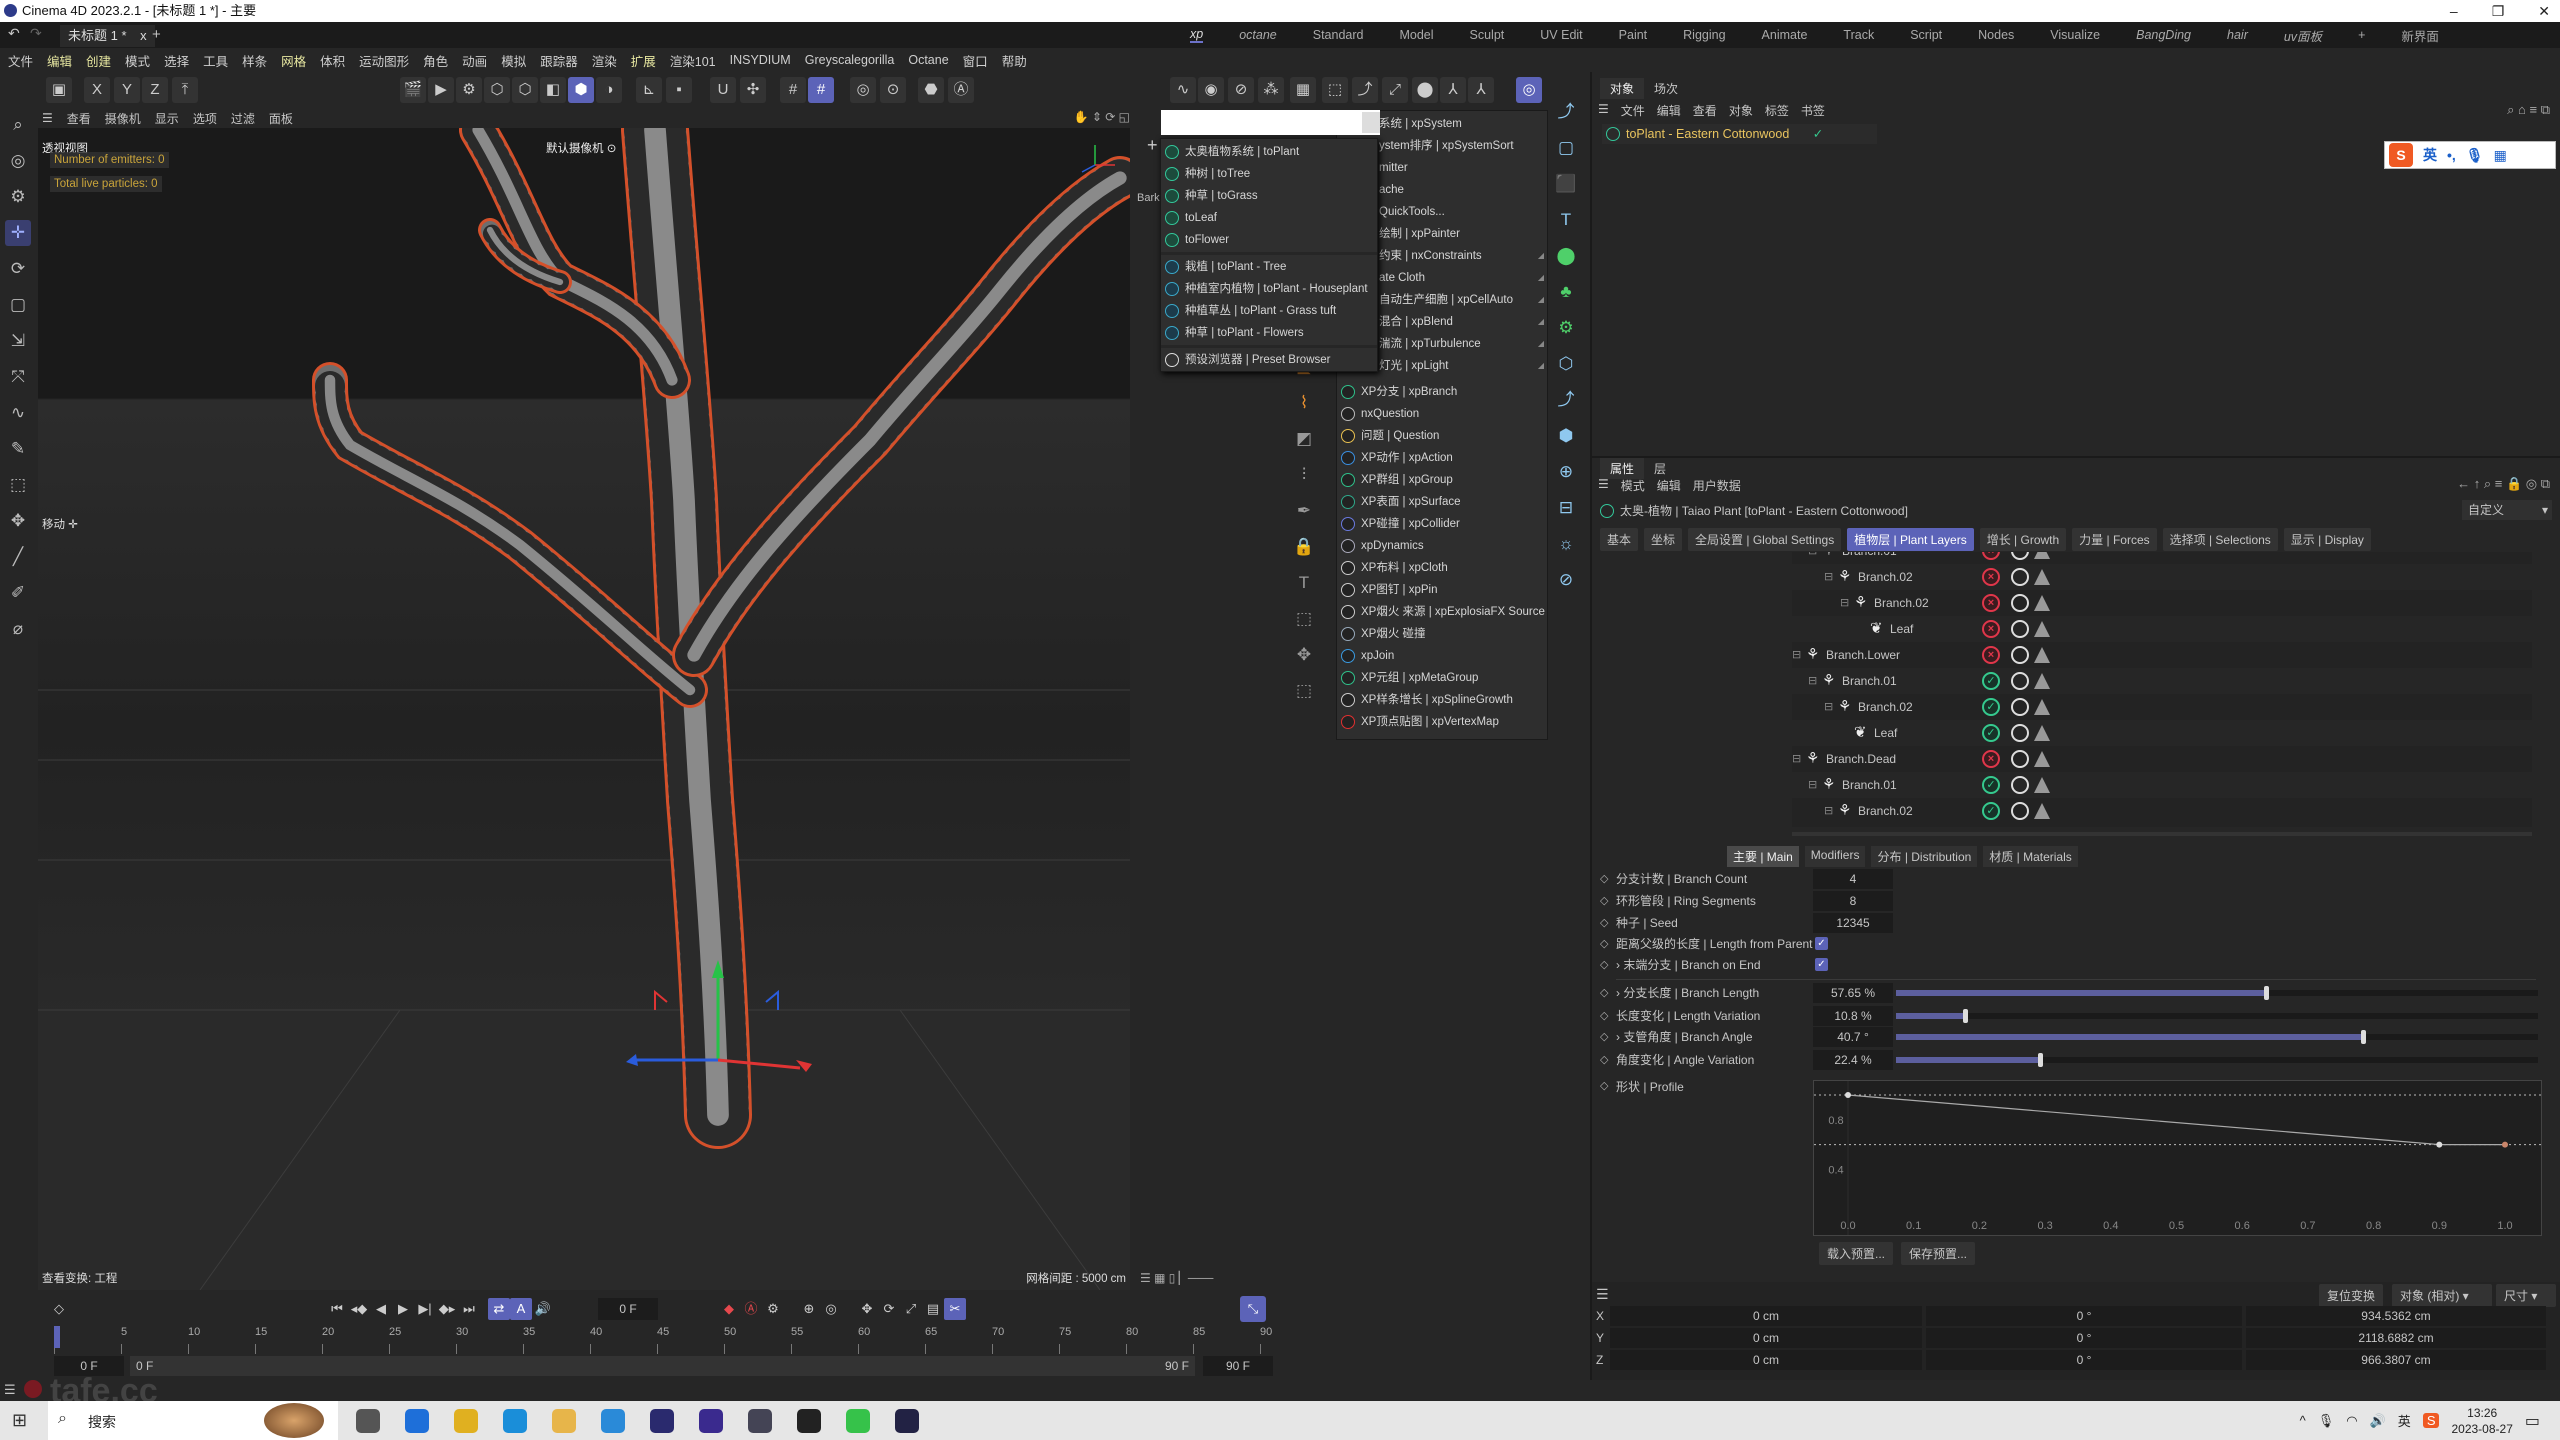  What do you see at coordinates (1270, 122) in the screenshot?
I see `menu-search-input` at bounding box center [1270, 122].